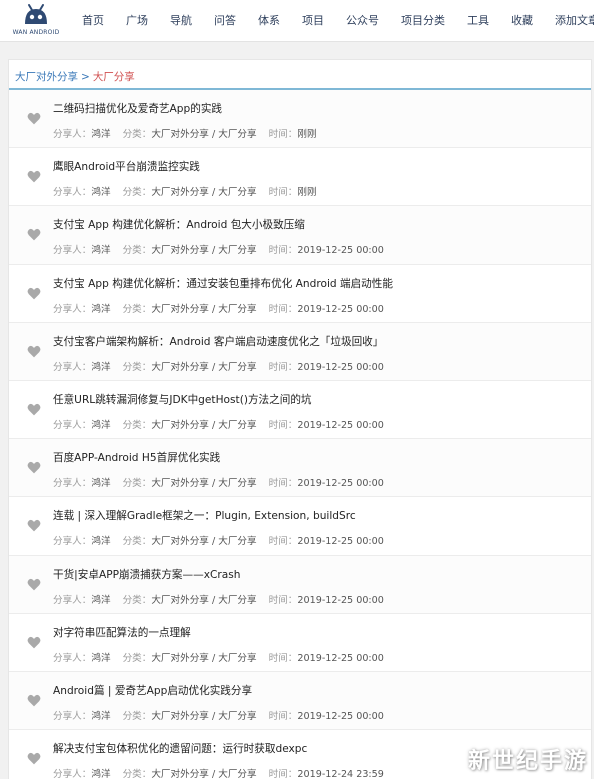 The width and height of the screenshot is (594, 779). I want to click on time-value: 刚刚, so click(307, 193).